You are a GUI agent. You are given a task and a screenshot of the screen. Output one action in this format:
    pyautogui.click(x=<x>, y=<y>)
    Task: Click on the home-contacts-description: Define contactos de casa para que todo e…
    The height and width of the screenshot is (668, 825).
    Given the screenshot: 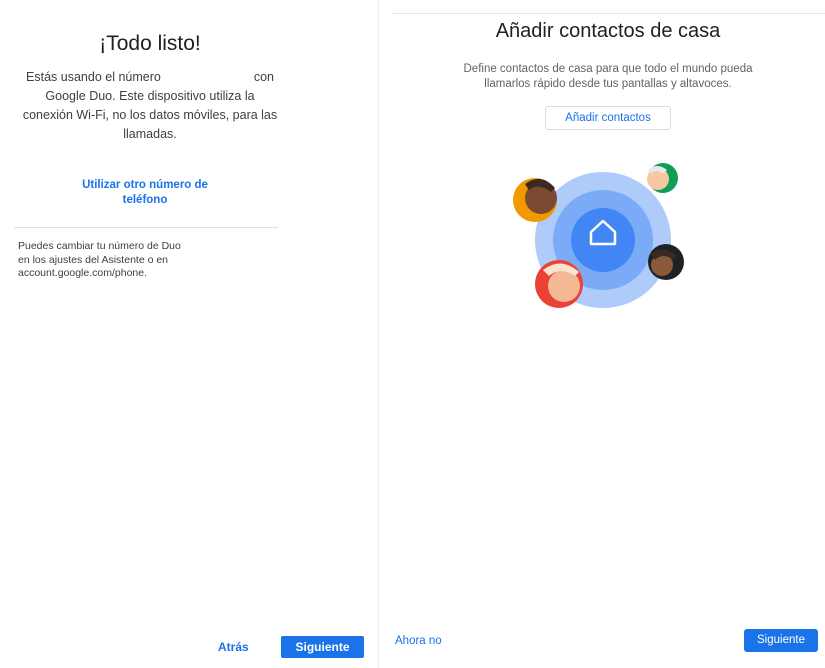 What is the action you would take?
    pyautogui.click(x=602, y=77)
    